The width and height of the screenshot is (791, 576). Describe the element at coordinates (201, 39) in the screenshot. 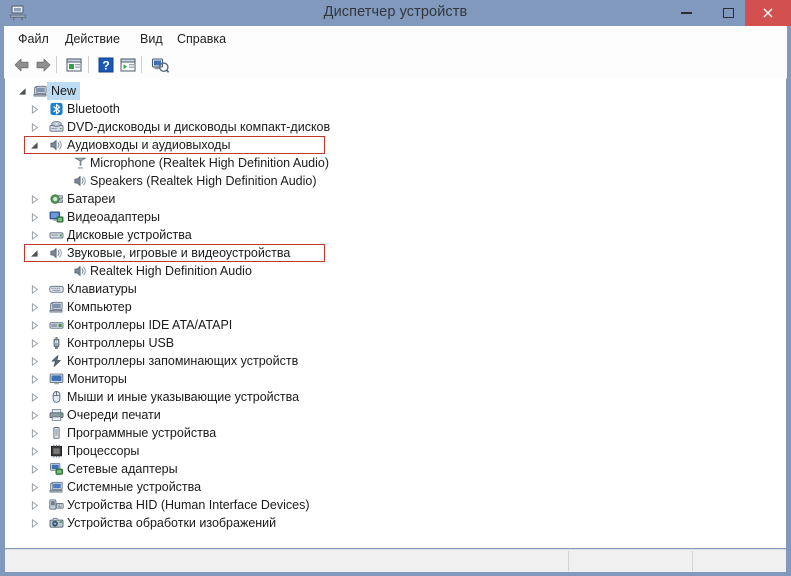

I see `menu-help: Справка` at that location.